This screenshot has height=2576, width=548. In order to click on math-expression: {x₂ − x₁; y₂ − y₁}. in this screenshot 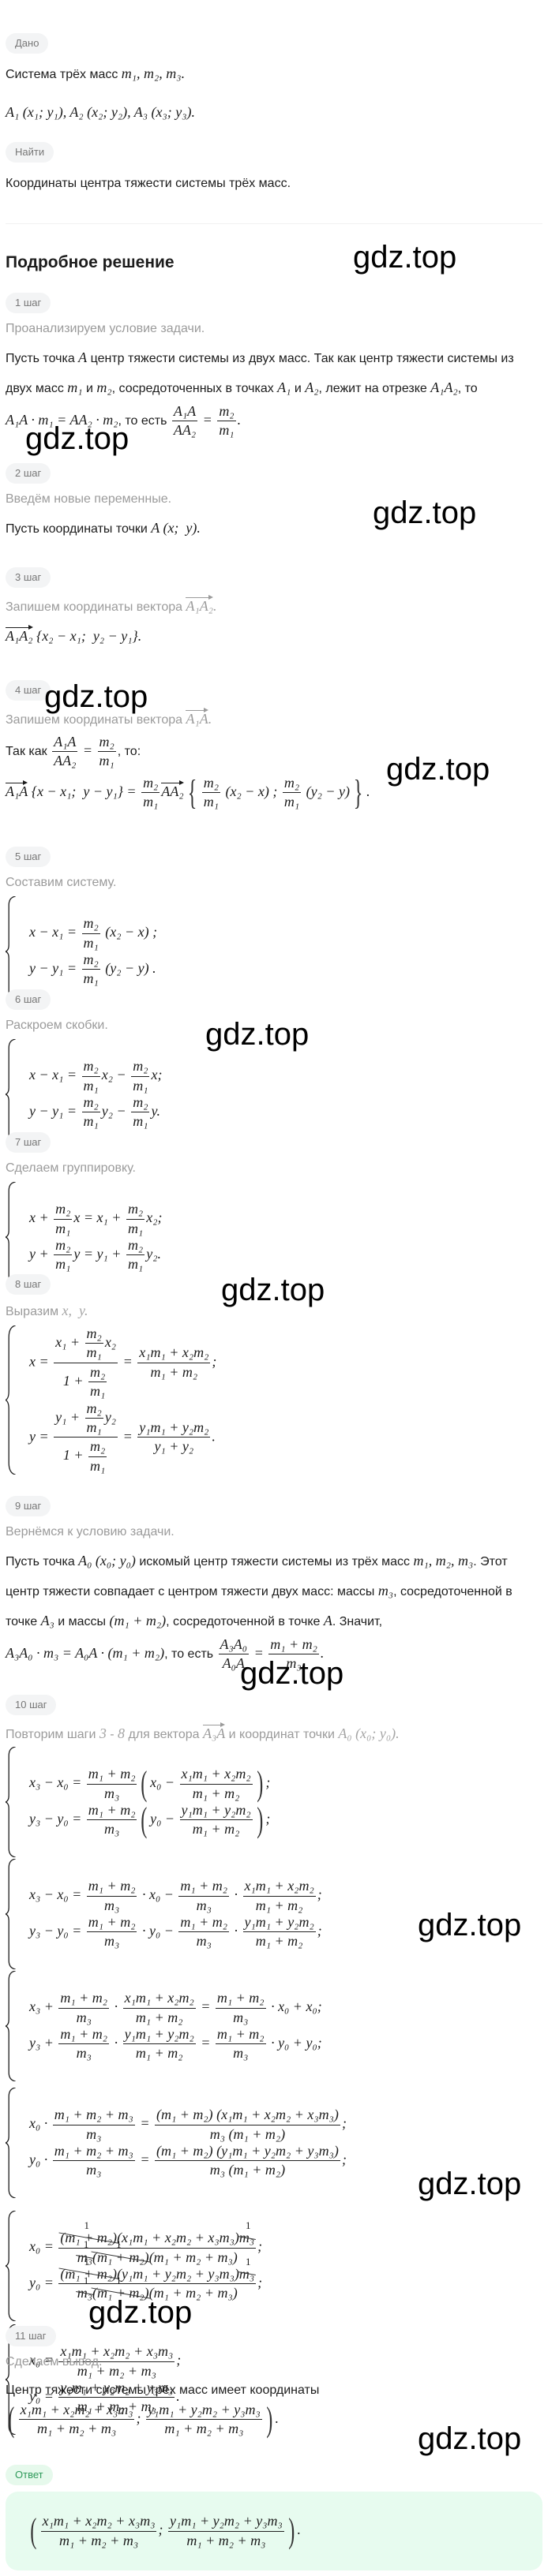, I will do `click(87, 636)`.